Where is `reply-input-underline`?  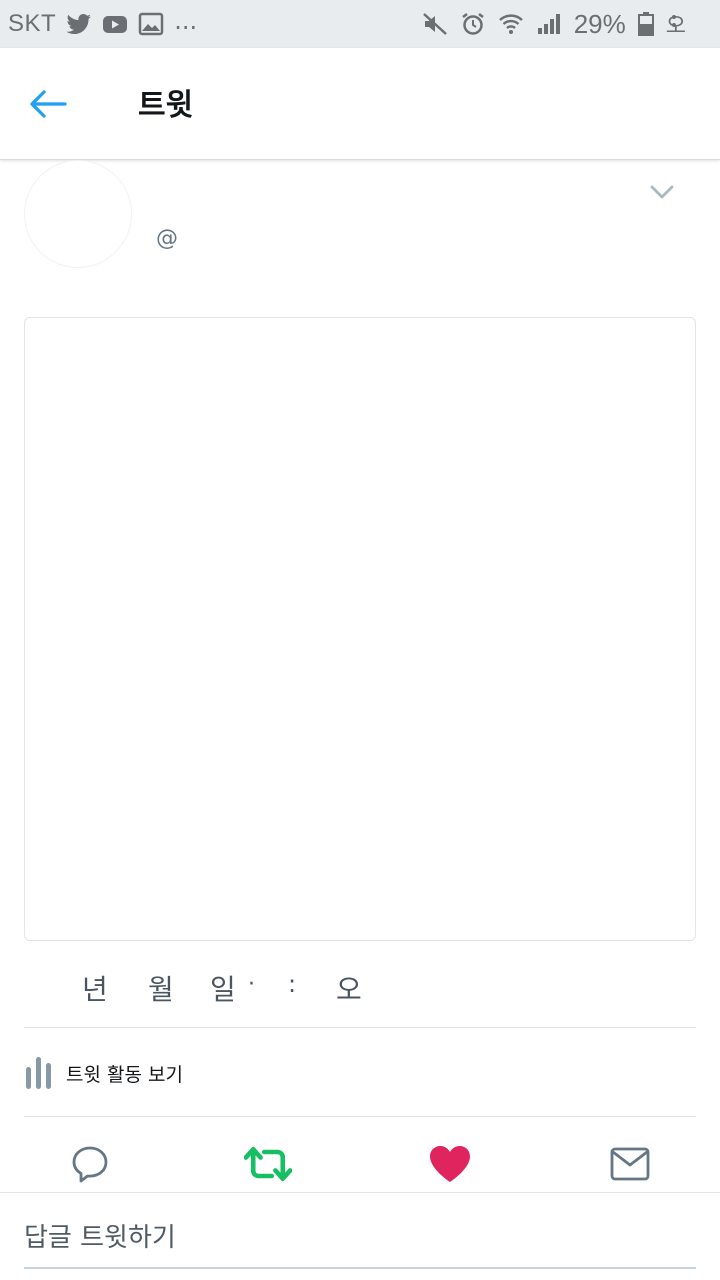 reply-input-underline is located at coordinates (360, 1268).